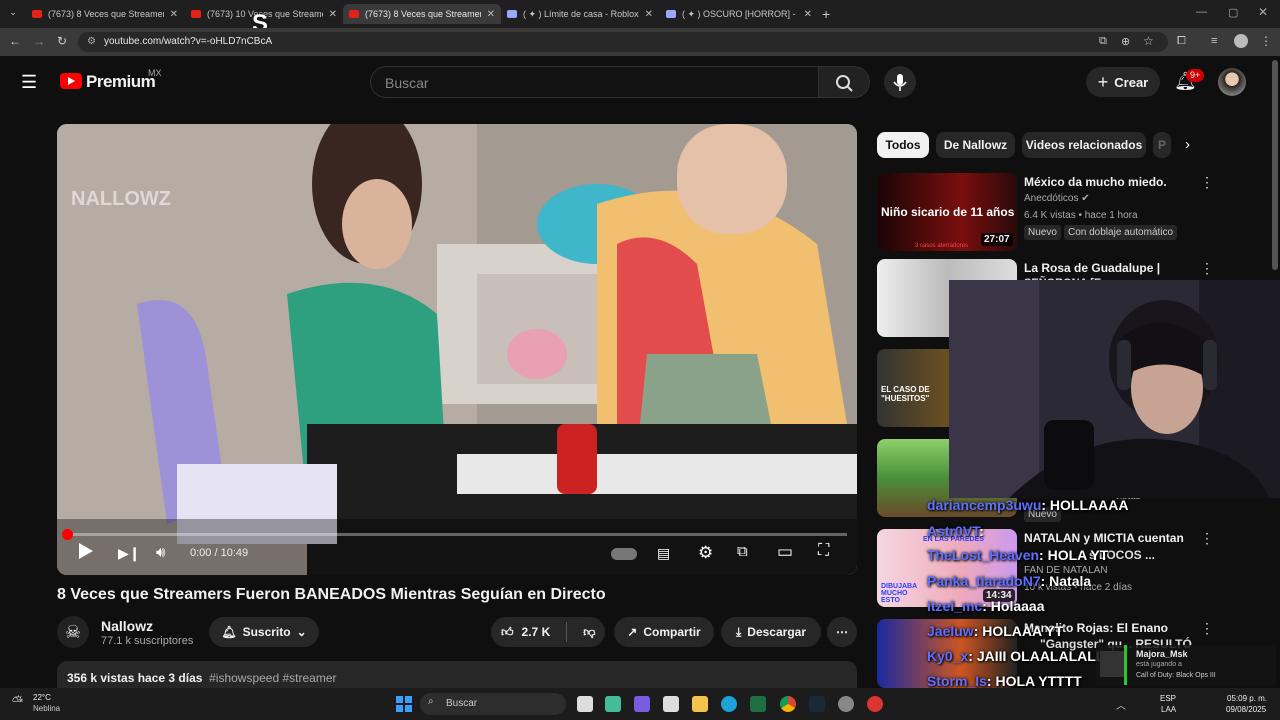  Describe the element at coordinates (742, 551) in the screenshot. I see `miniplayer-icon: ⧉` at that location.